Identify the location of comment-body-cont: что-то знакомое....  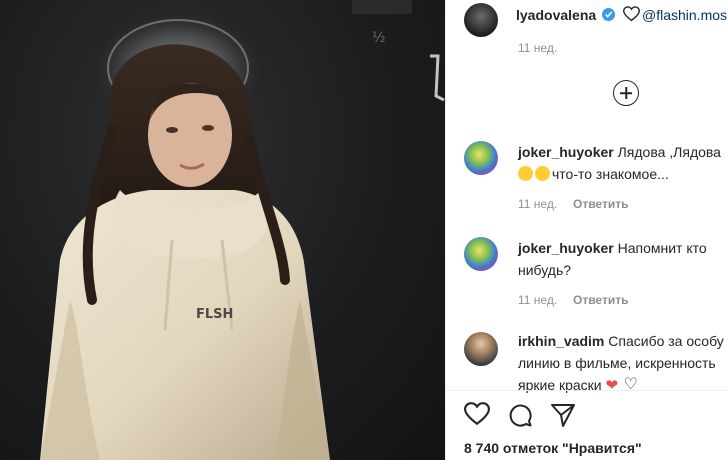
(610, 174).